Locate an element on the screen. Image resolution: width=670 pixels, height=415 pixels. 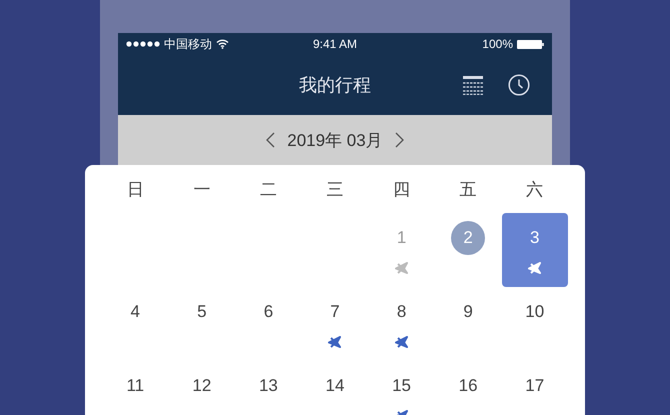
weekday-label: 一 is located at coordinates (201, 189).